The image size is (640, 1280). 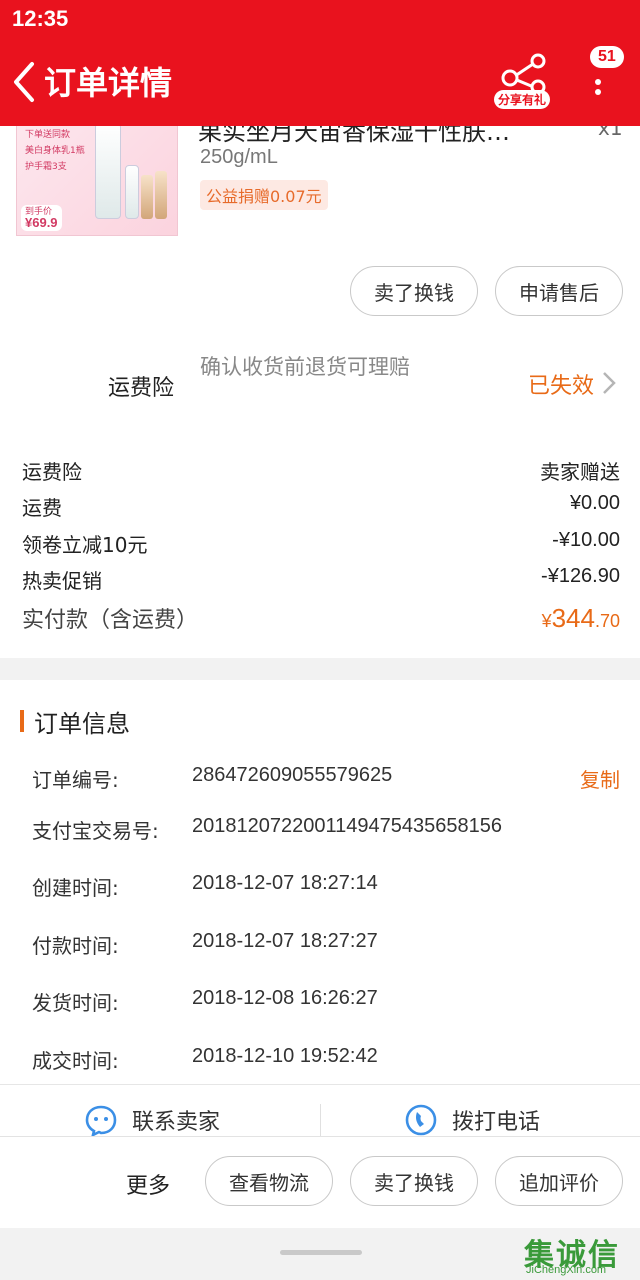 I want to click on sell-for-cash-button: 卖了换钱, so click(x=414, y=291).